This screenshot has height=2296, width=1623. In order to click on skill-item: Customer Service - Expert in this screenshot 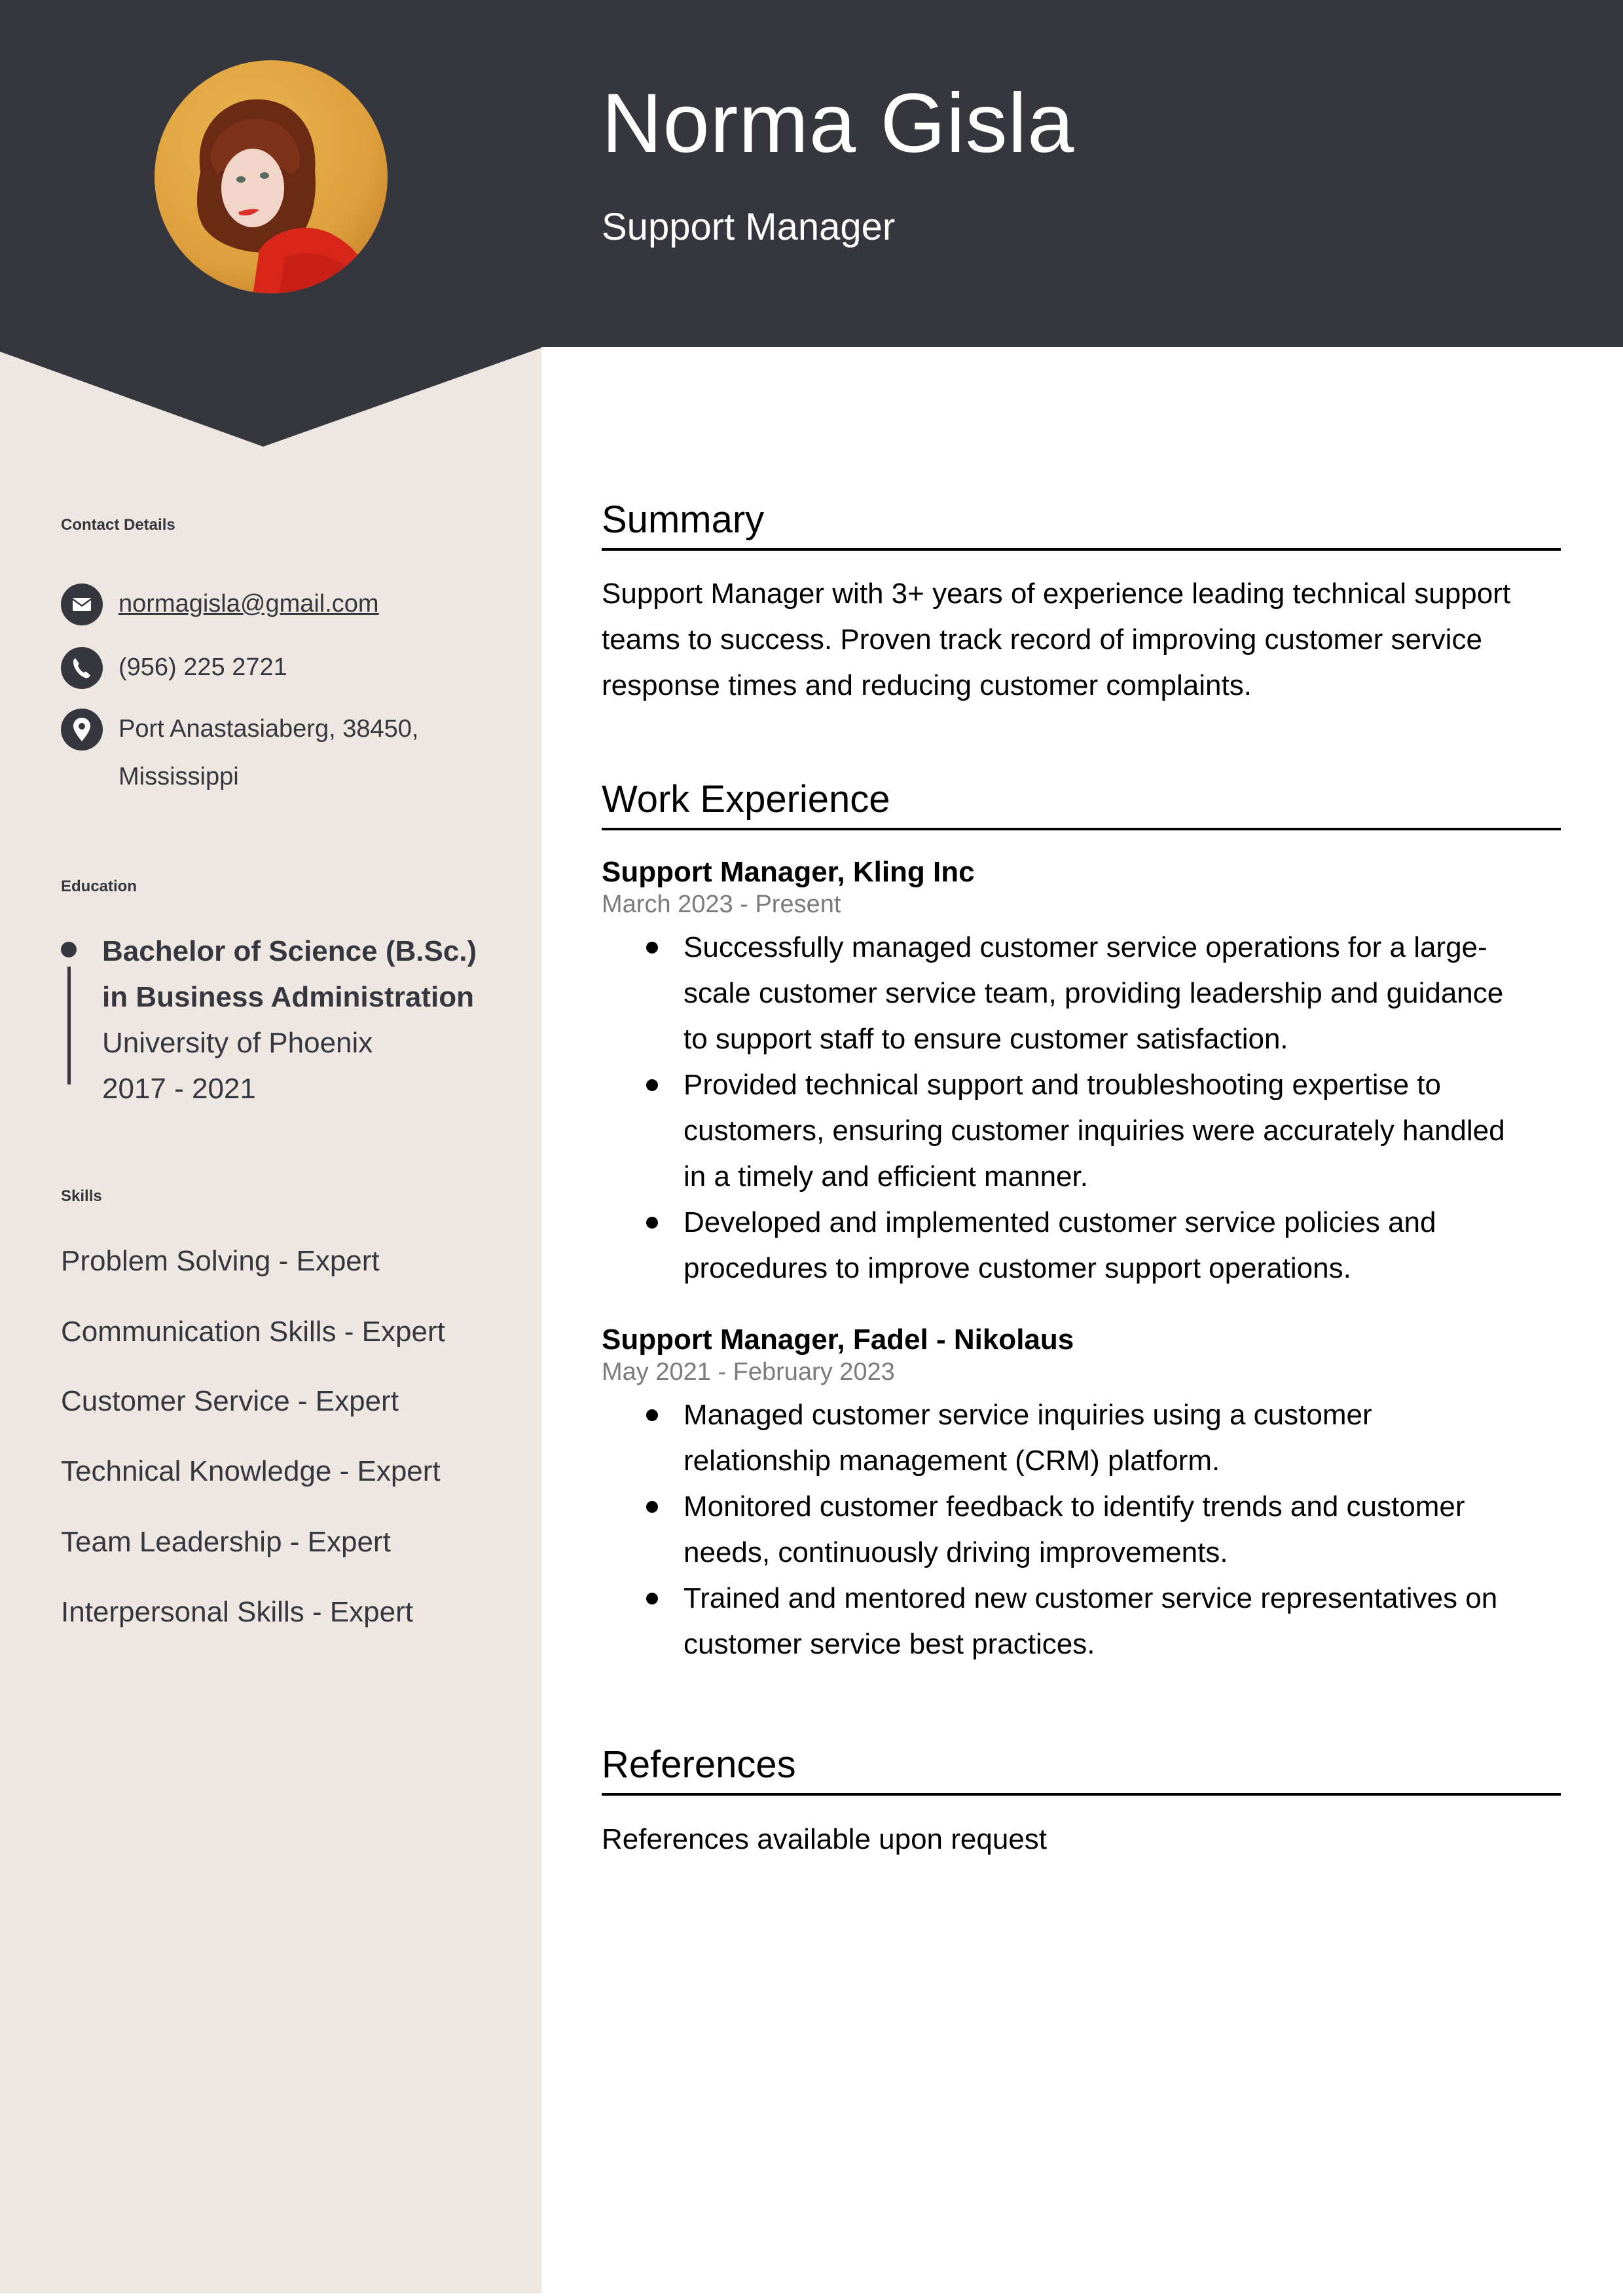, I will do `click(230, 1401)`.